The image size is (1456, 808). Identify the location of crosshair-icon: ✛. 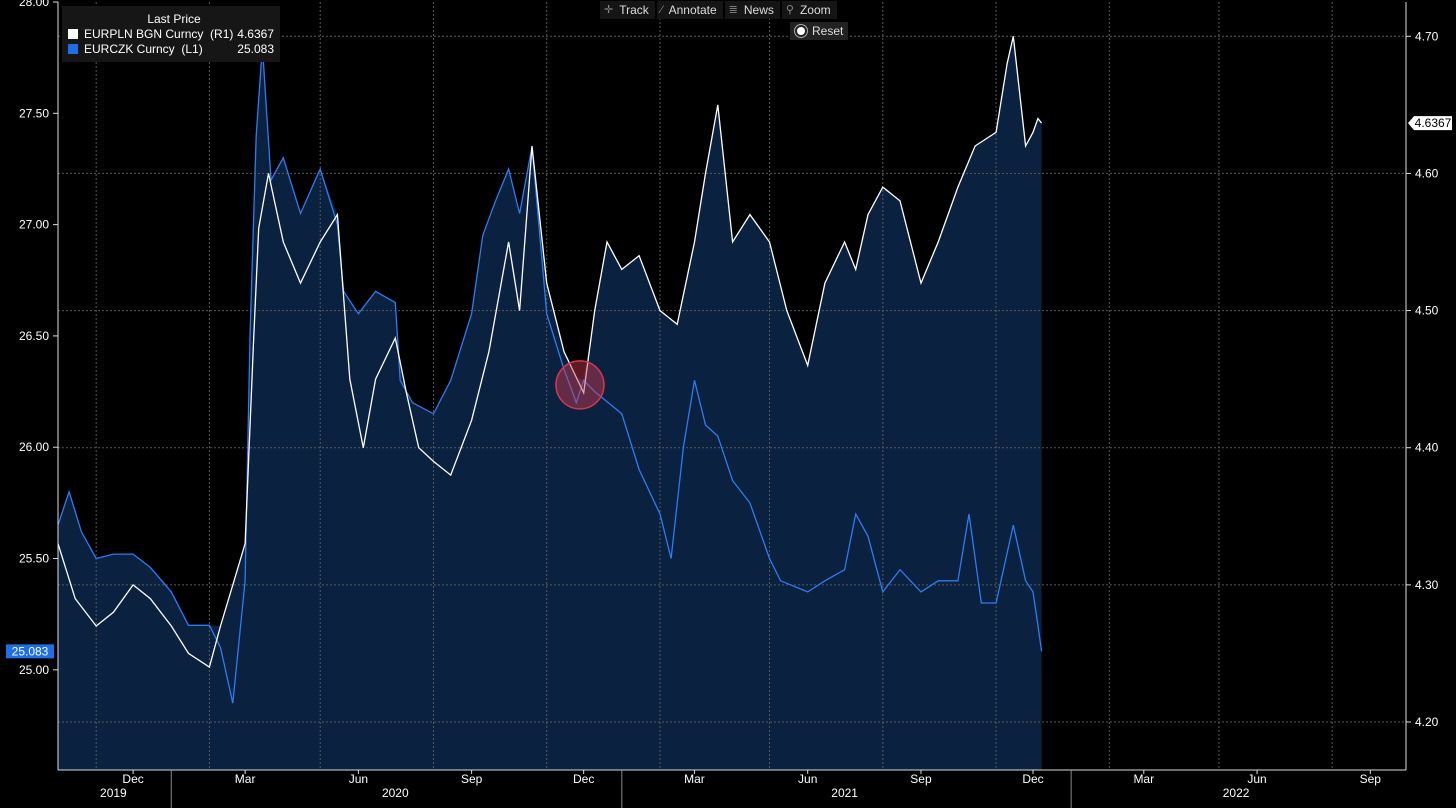
(609, 10).